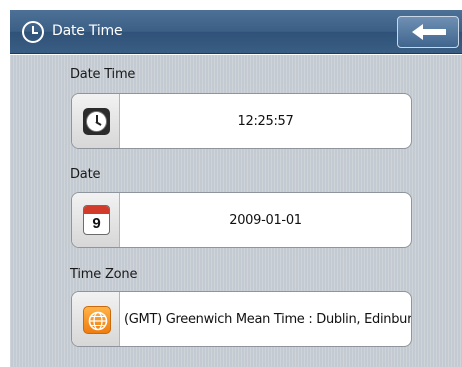 This screenshot has height=367, width=462. I want to click on date-icon-box: 9, so click(96, 220).